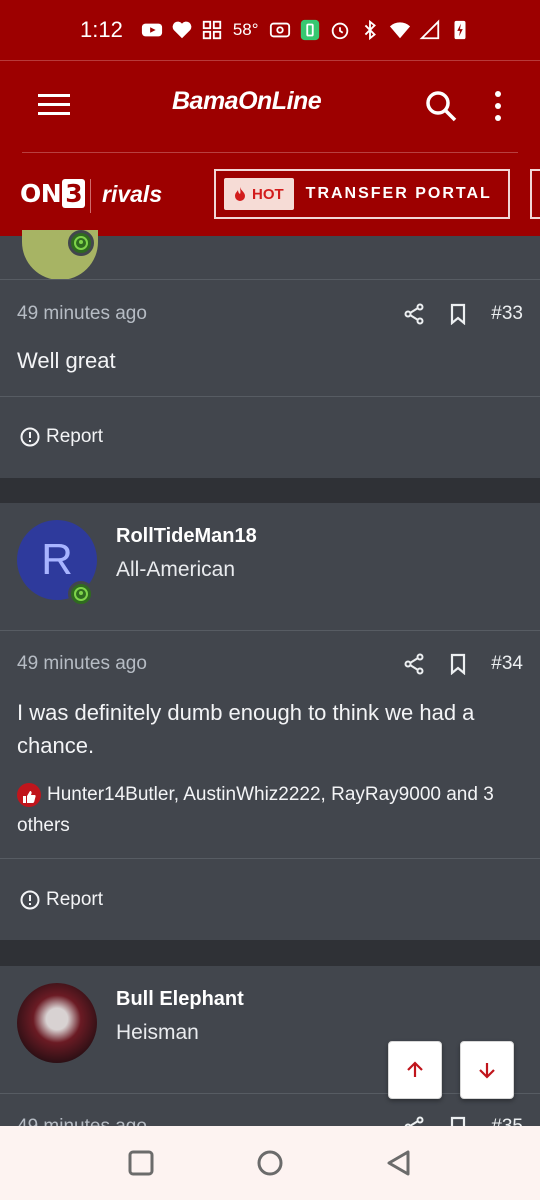 The width and height of the screenshot is (540, 1200). What do you see at coordinates (498, 106) in the screenshot?
I see `more-vert-icon` at bounding box center [498, 106].